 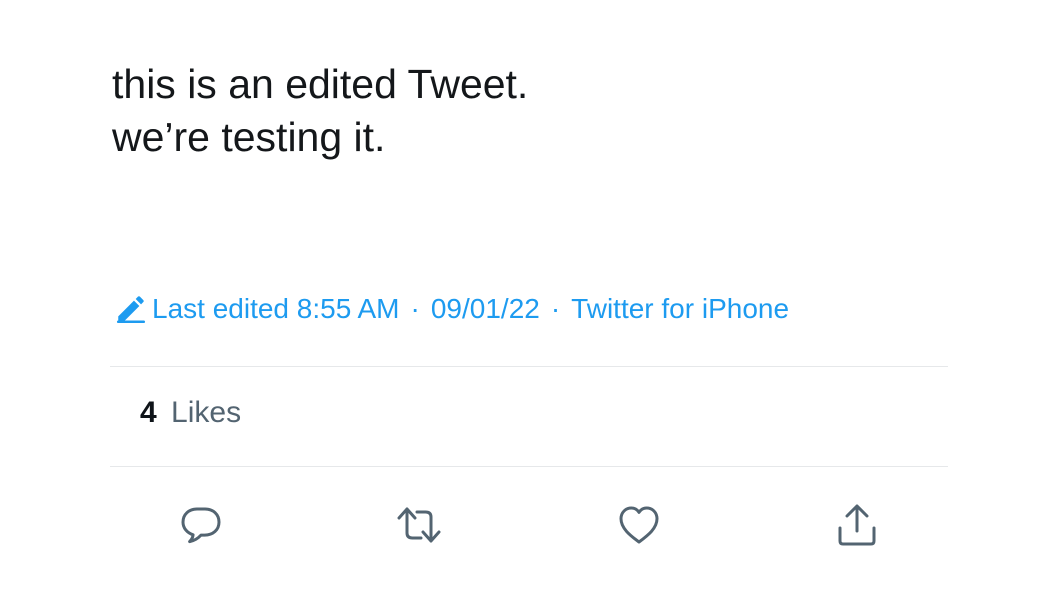 I want to click on likes-summary: 4 Likes, so click(x=190, y=413).